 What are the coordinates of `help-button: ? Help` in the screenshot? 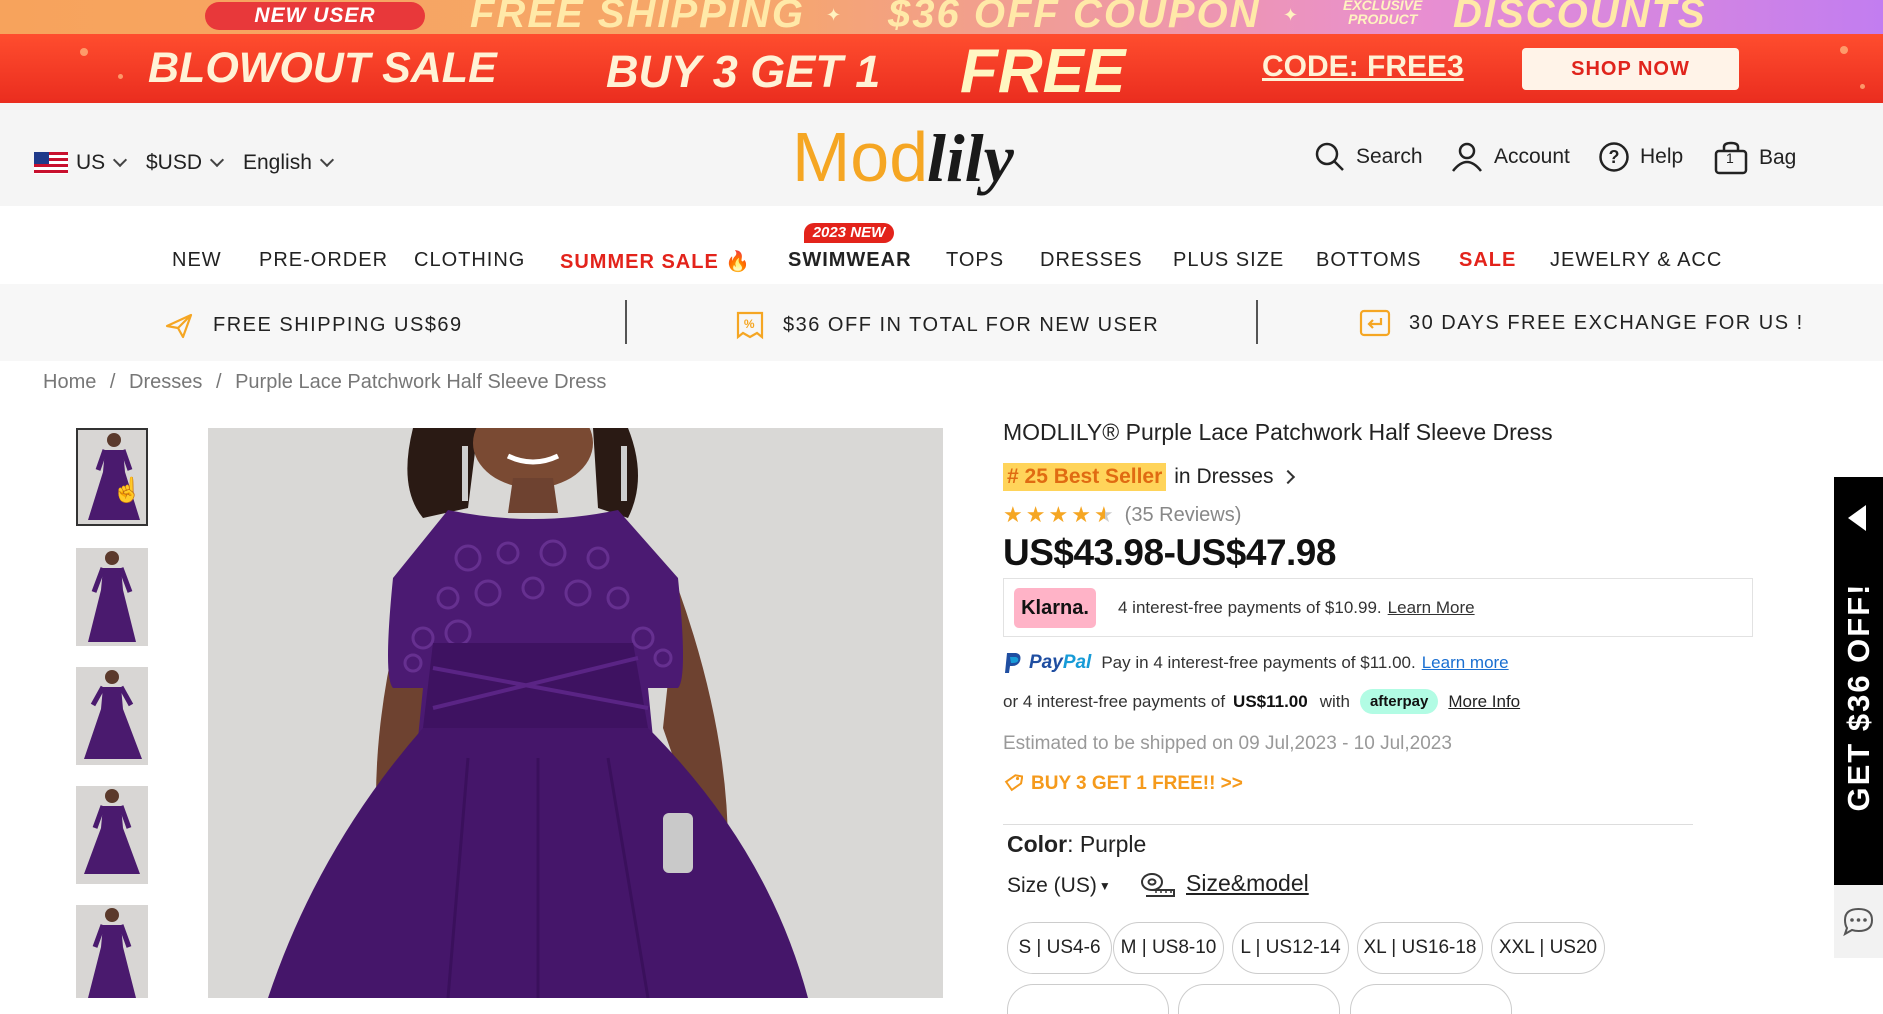 It's located at (1640, 157).